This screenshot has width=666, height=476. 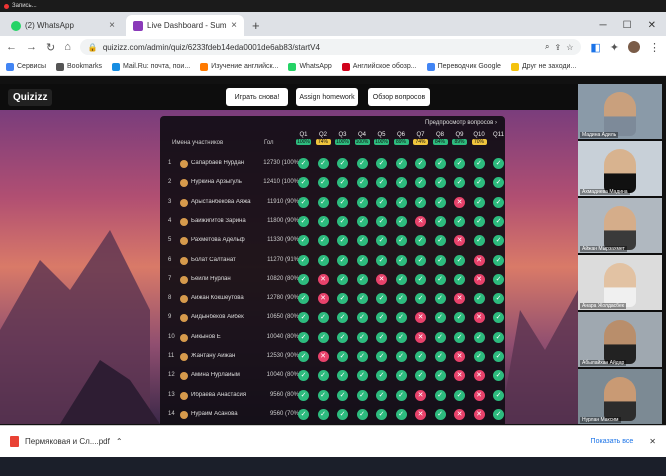 I want to click on question-column-header: Q11, so click(x=498, y=135).